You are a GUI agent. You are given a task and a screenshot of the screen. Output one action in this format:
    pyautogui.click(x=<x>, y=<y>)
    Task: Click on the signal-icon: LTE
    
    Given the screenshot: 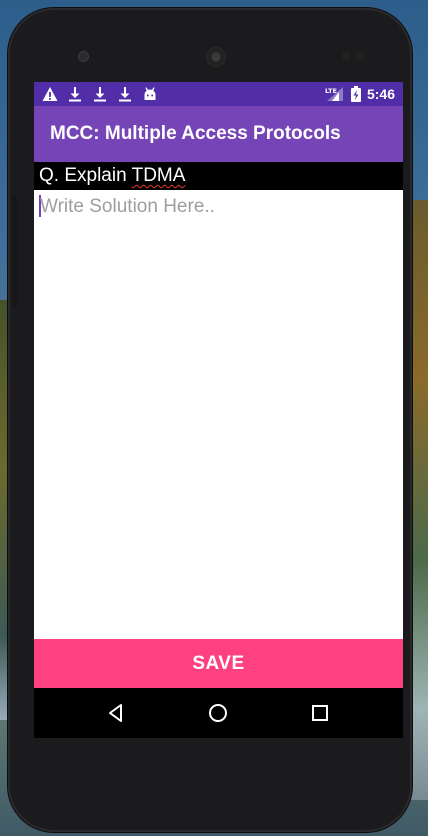 What is the action you would take?
    pyautogui.click(x=334, y=94)
    